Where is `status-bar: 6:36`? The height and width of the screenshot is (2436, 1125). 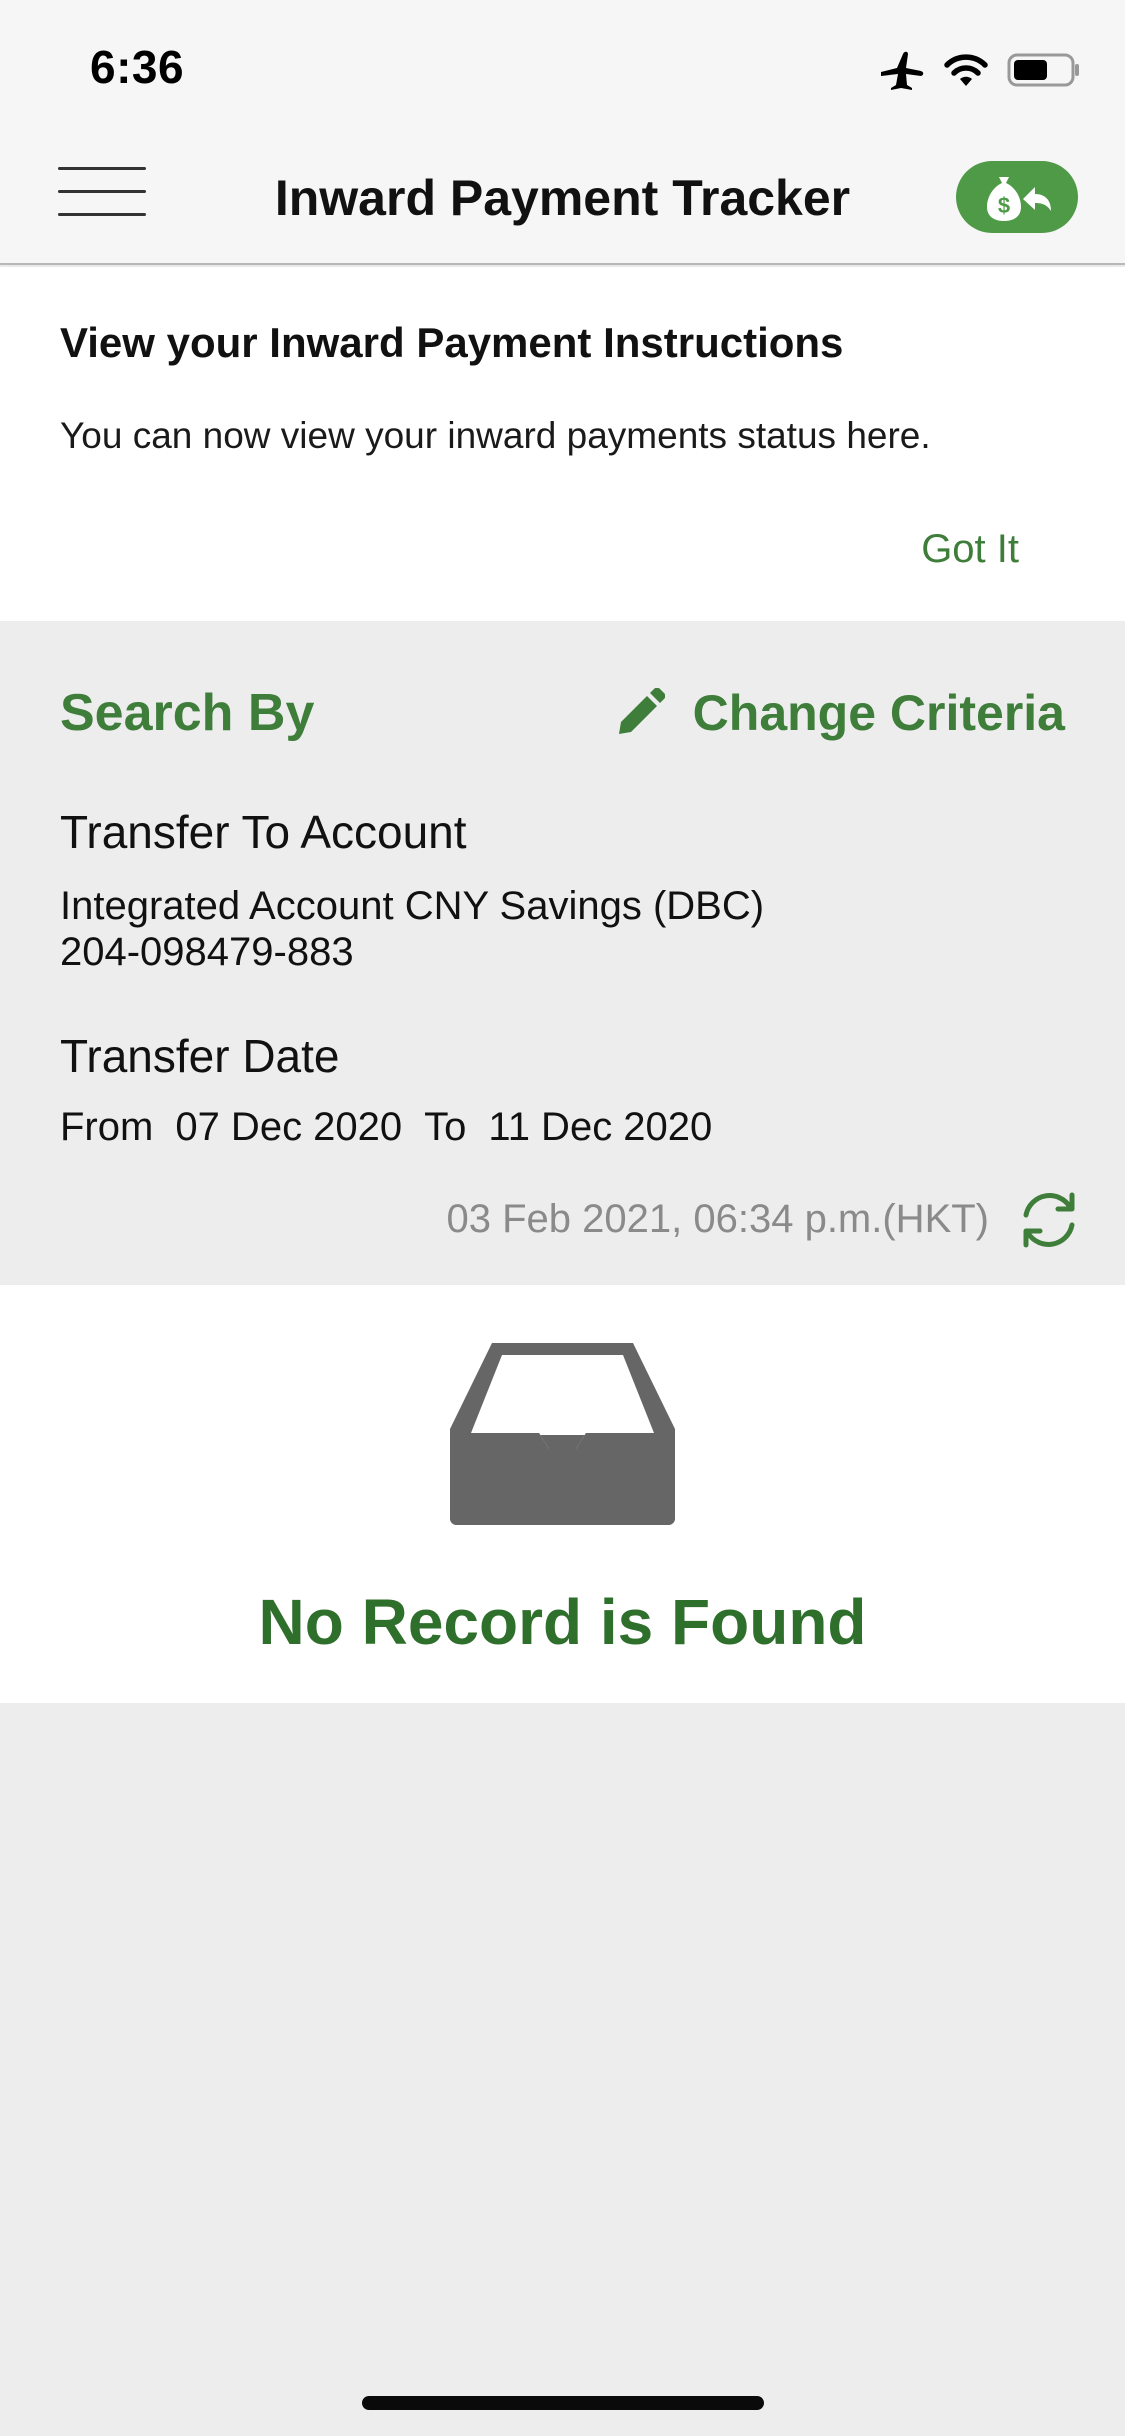 status-bar: 6:36 is located at coordinates (562, 67).